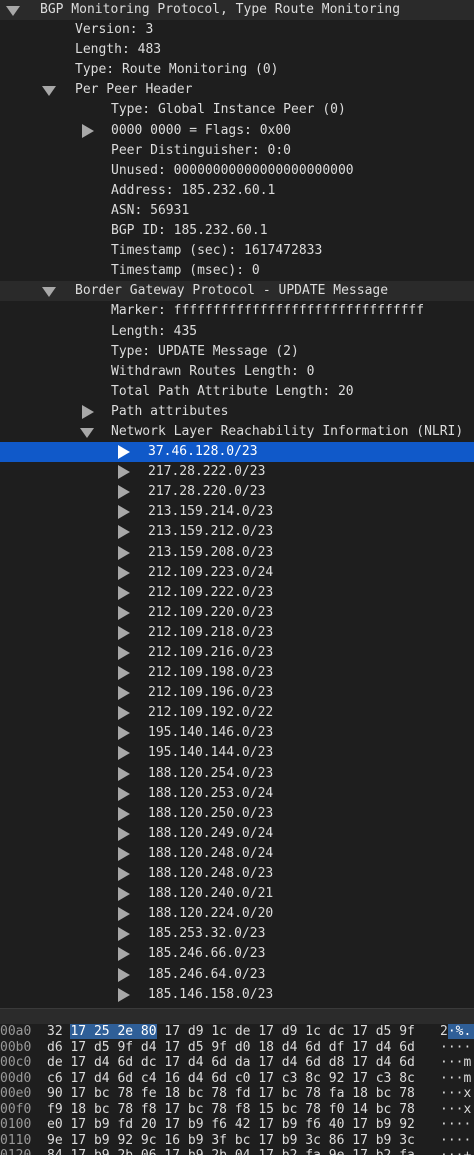 The width and height of the screenshot is (474, 1155). Describe the element at coordinates (237, 30) in the screenshot. I see `tree-row: Version: 3` at that location.